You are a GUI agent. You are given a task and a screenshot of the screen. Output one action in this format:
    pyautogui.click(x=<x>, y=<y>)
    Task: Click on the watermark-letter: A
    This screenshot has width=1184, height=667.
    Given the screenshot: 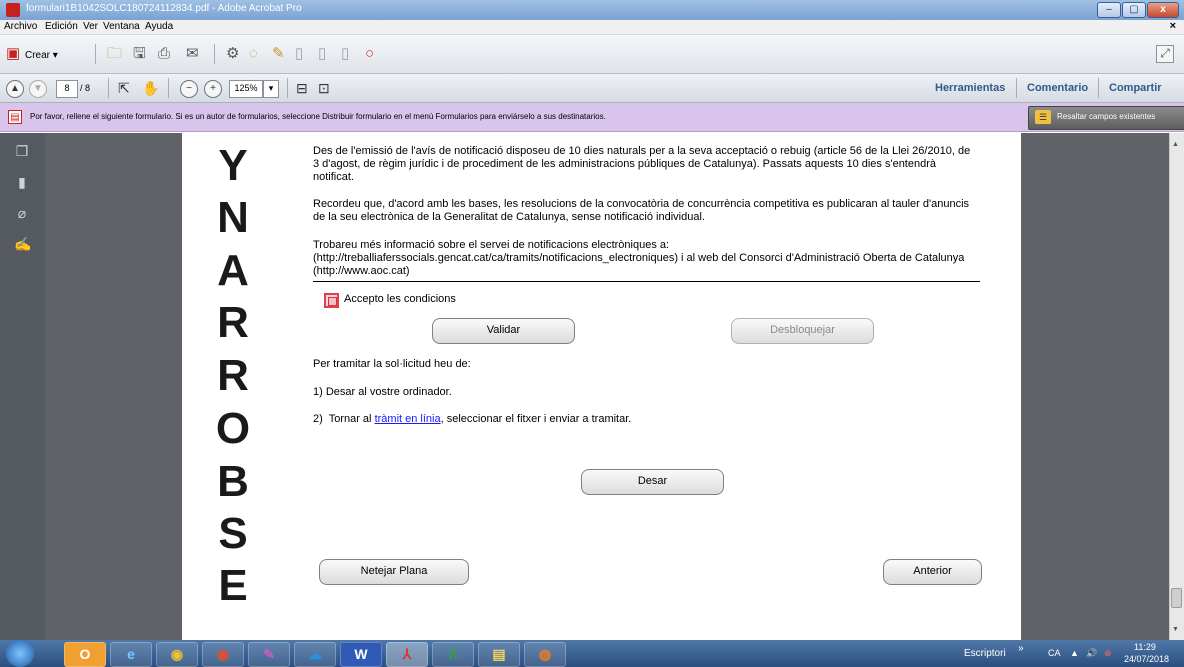 What is the action you would take?
    pyautogui.click(x=233, y=270)
    